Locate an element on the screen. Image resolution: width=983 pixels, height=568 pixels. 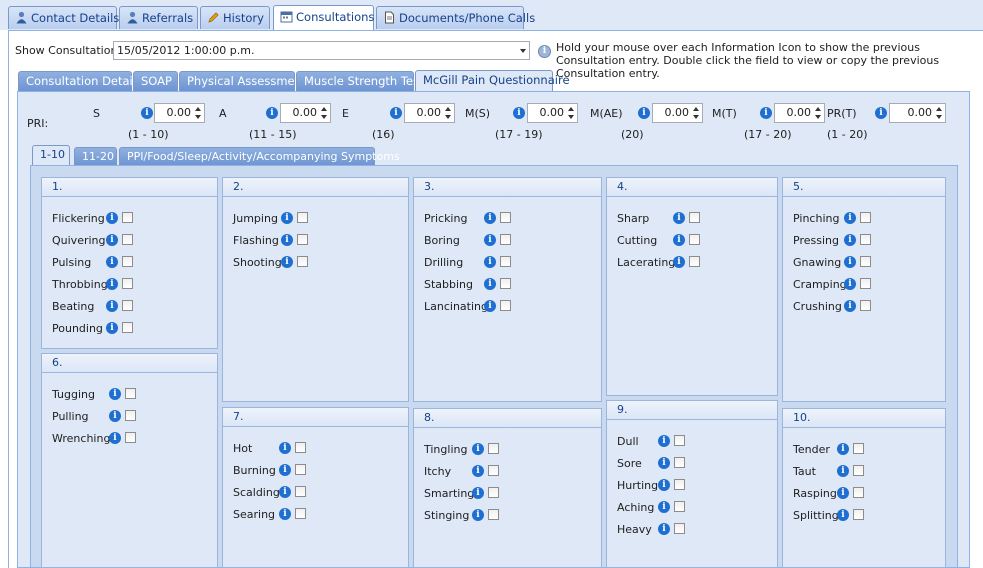
tab-1-10: 1-10 is located at coordinates (51, 155).